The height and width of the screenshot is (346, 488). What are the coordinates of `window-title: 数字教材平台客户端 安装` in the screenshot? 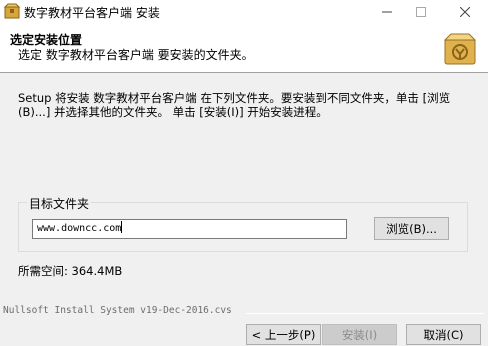 It's located at (92, 13).